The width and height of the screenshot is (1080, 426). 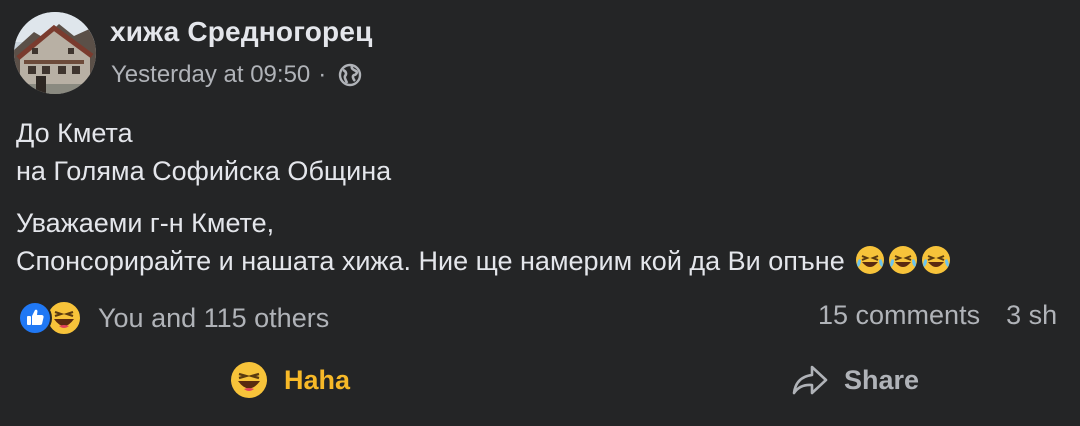 I want to click on haha-reaction-label: Haha, so click(x=317, y=379).